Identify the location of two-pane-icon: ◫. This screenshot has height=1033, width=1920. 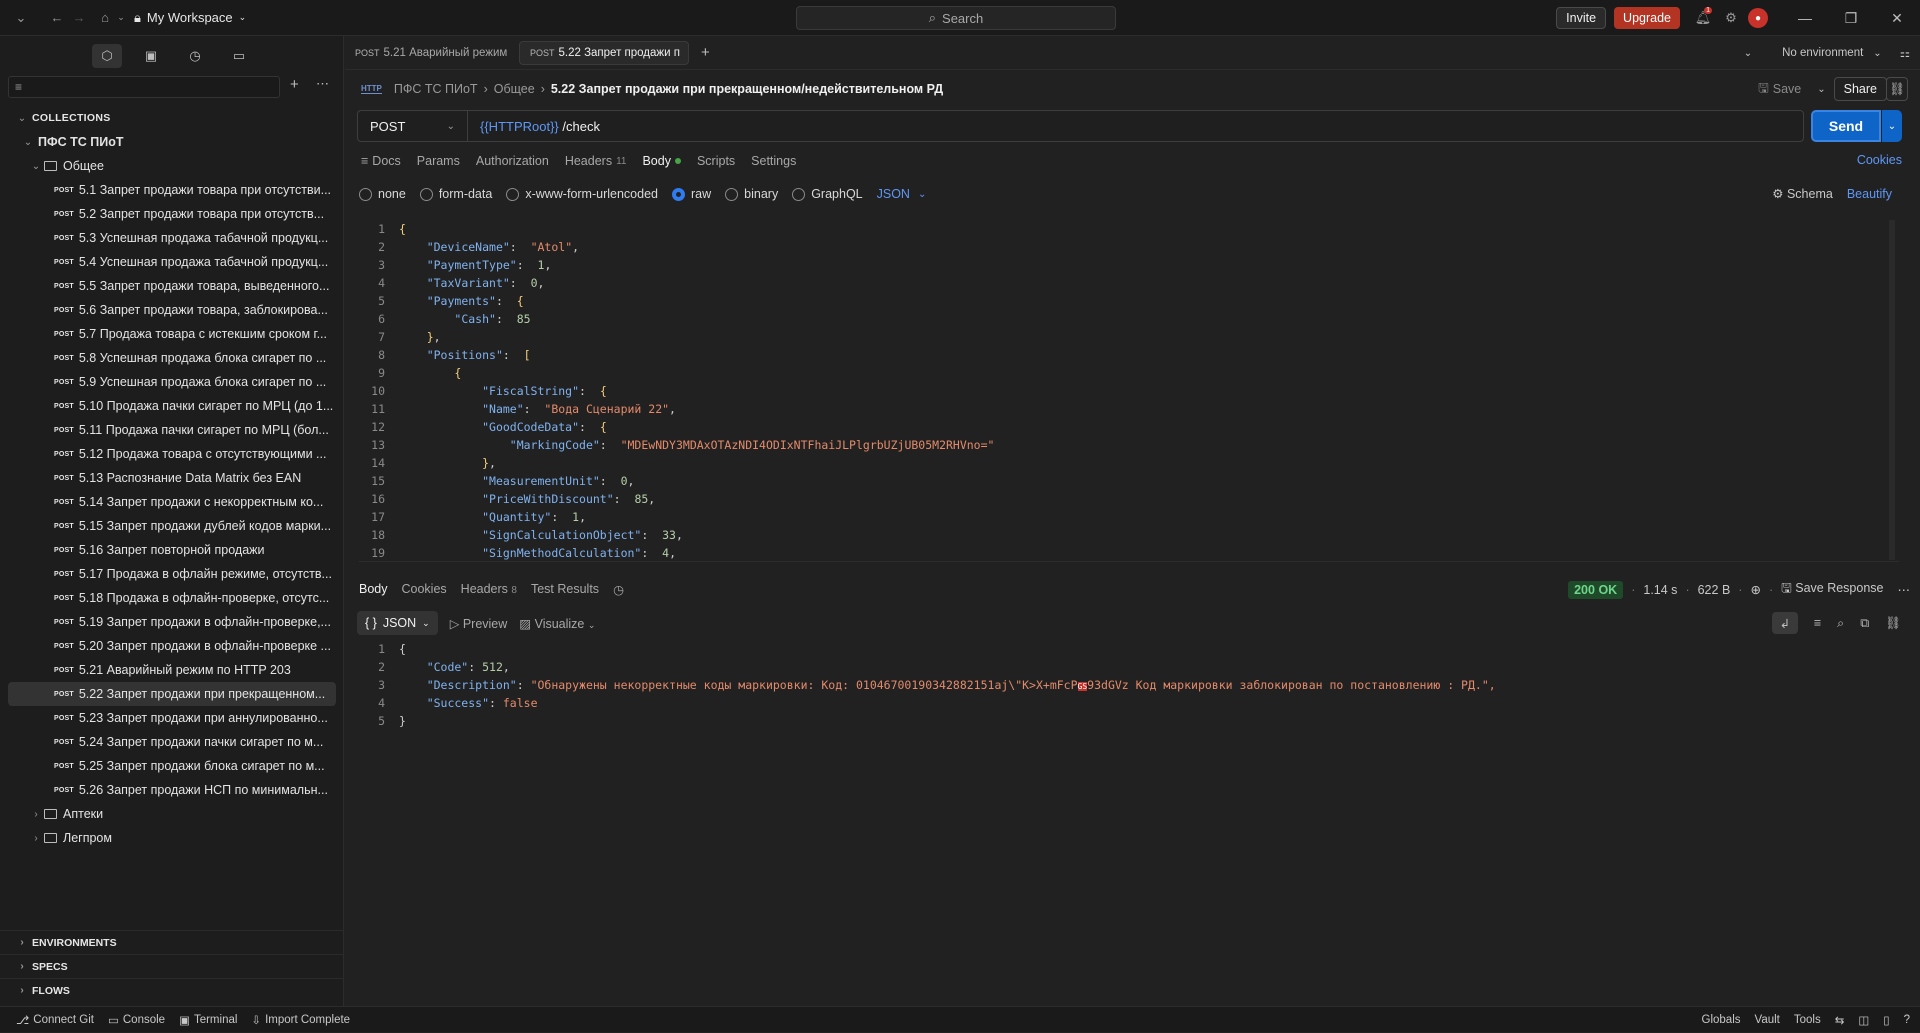
(1863, 1020).